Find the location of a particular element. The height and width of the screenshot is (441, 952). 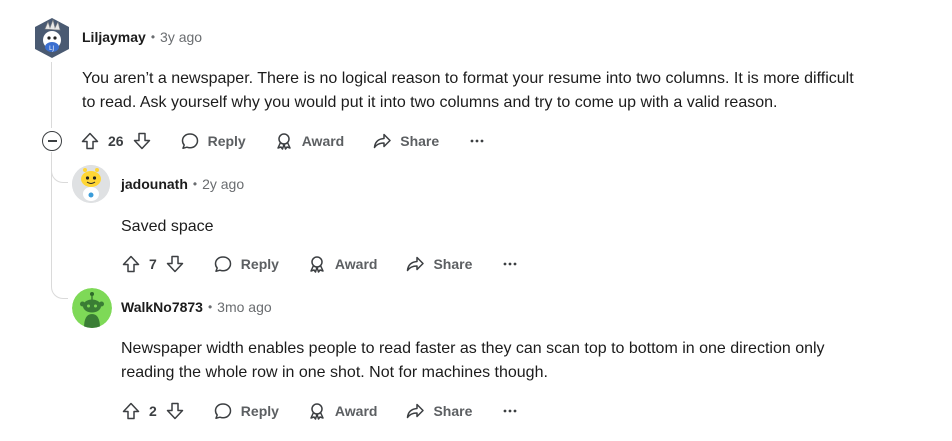

timestamp: 3mo ago is located at coordinates (244, 307).